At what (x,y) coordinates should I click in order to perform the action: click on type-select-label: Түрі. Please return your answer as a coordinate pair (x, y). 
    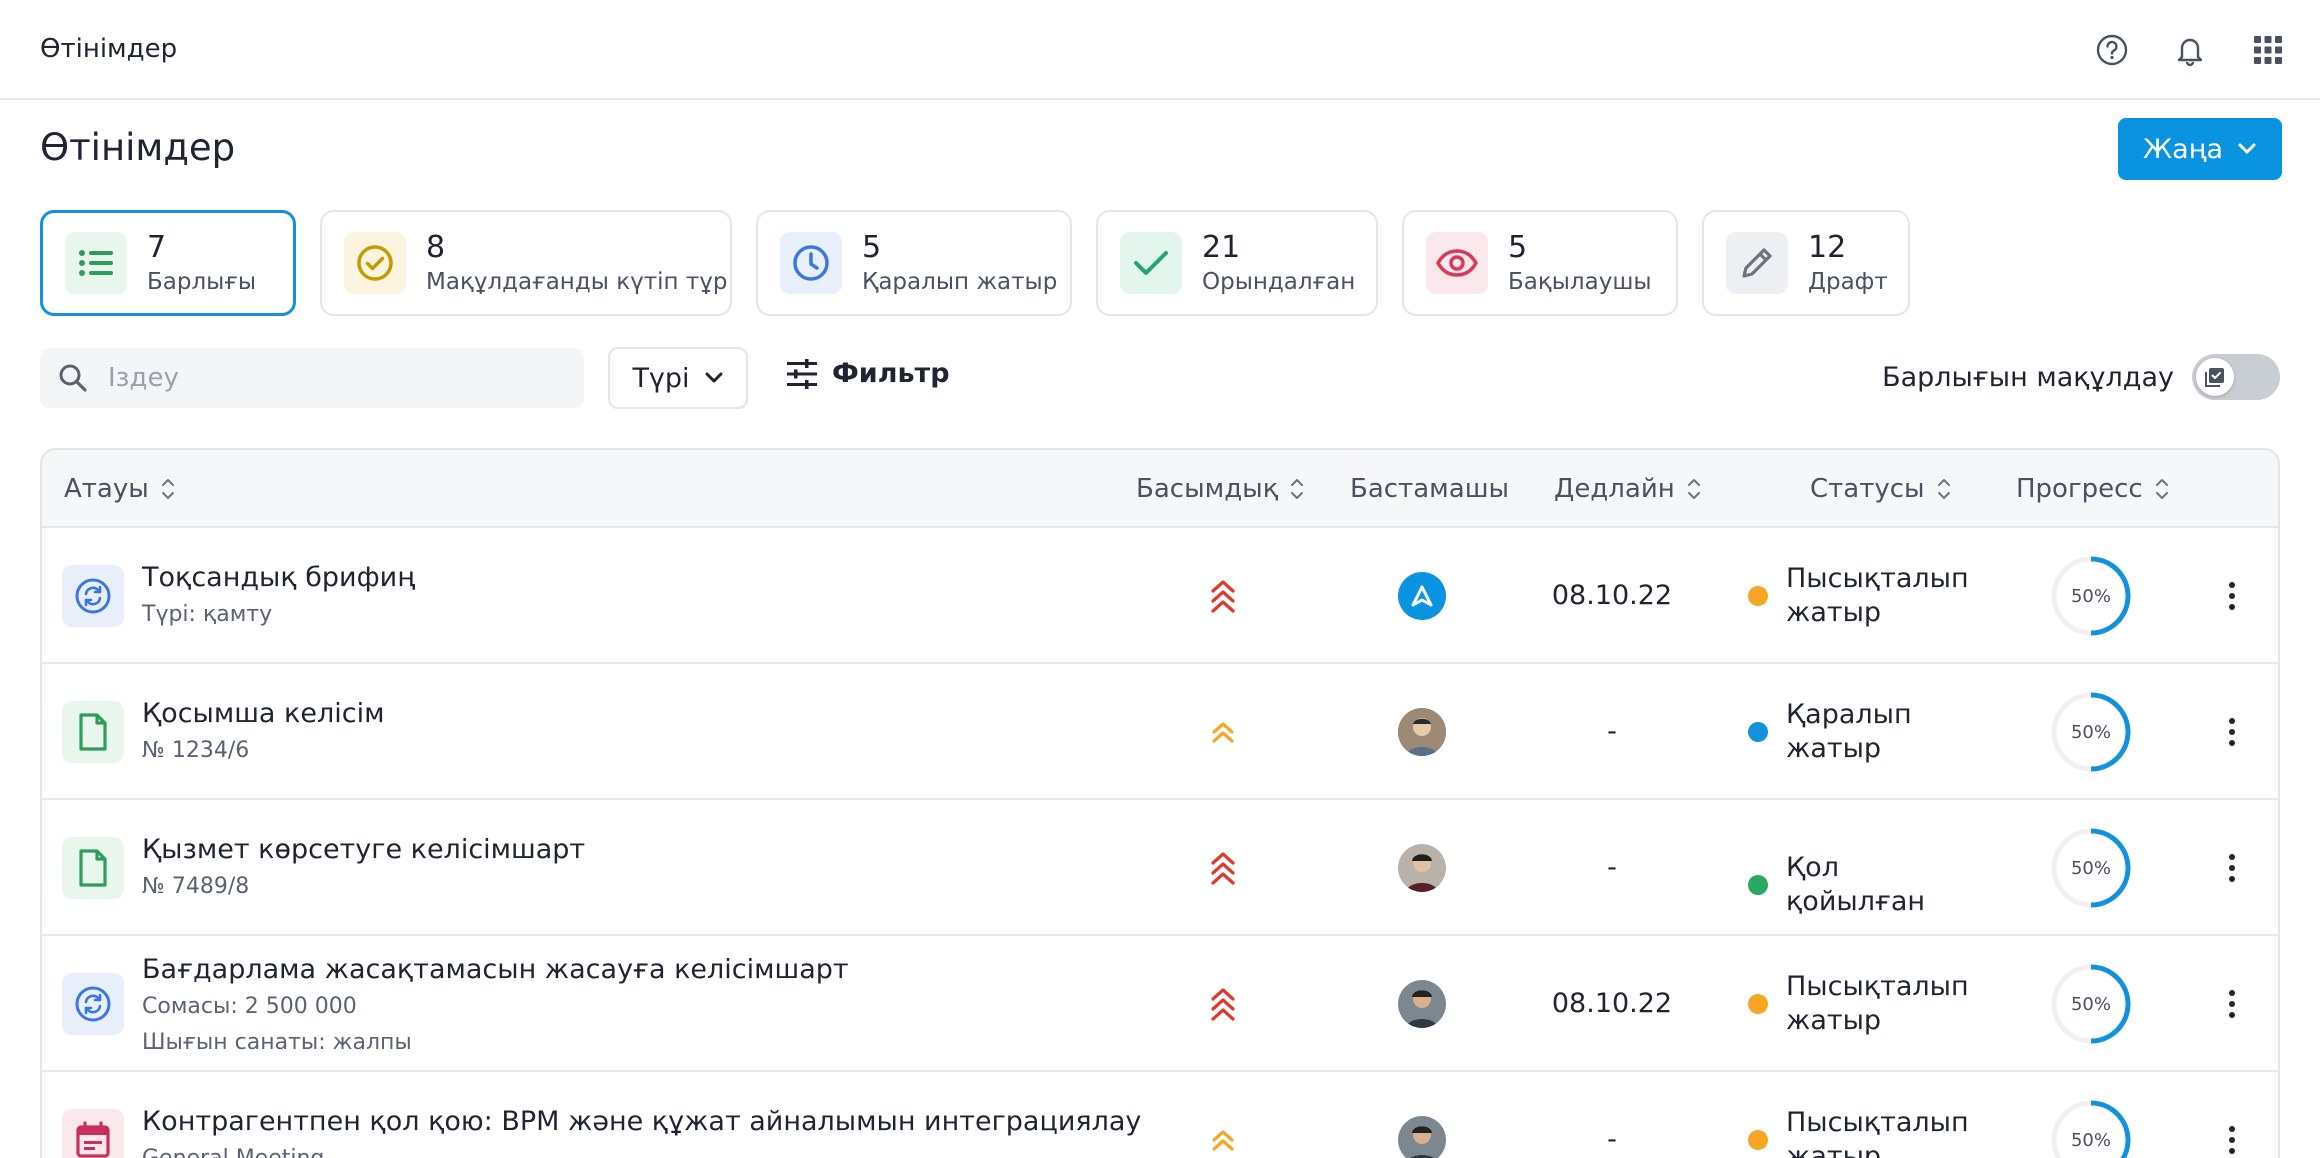
    Looking at the image, I should click on (661, 378).